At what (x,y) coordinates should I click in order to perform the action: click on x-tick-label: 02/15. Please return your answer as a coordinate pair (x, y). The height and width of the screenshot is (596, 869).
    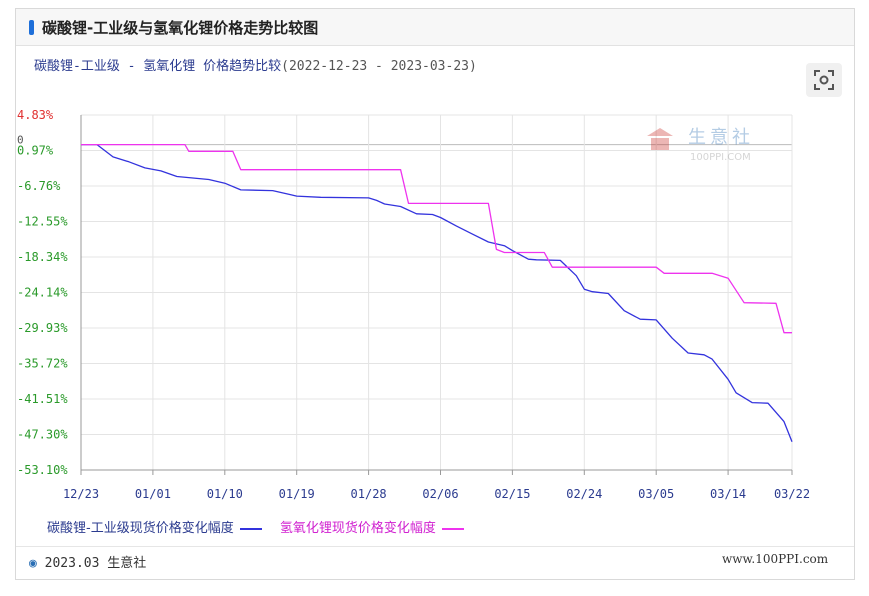
    Looking at the image, I should click on (512, 494).